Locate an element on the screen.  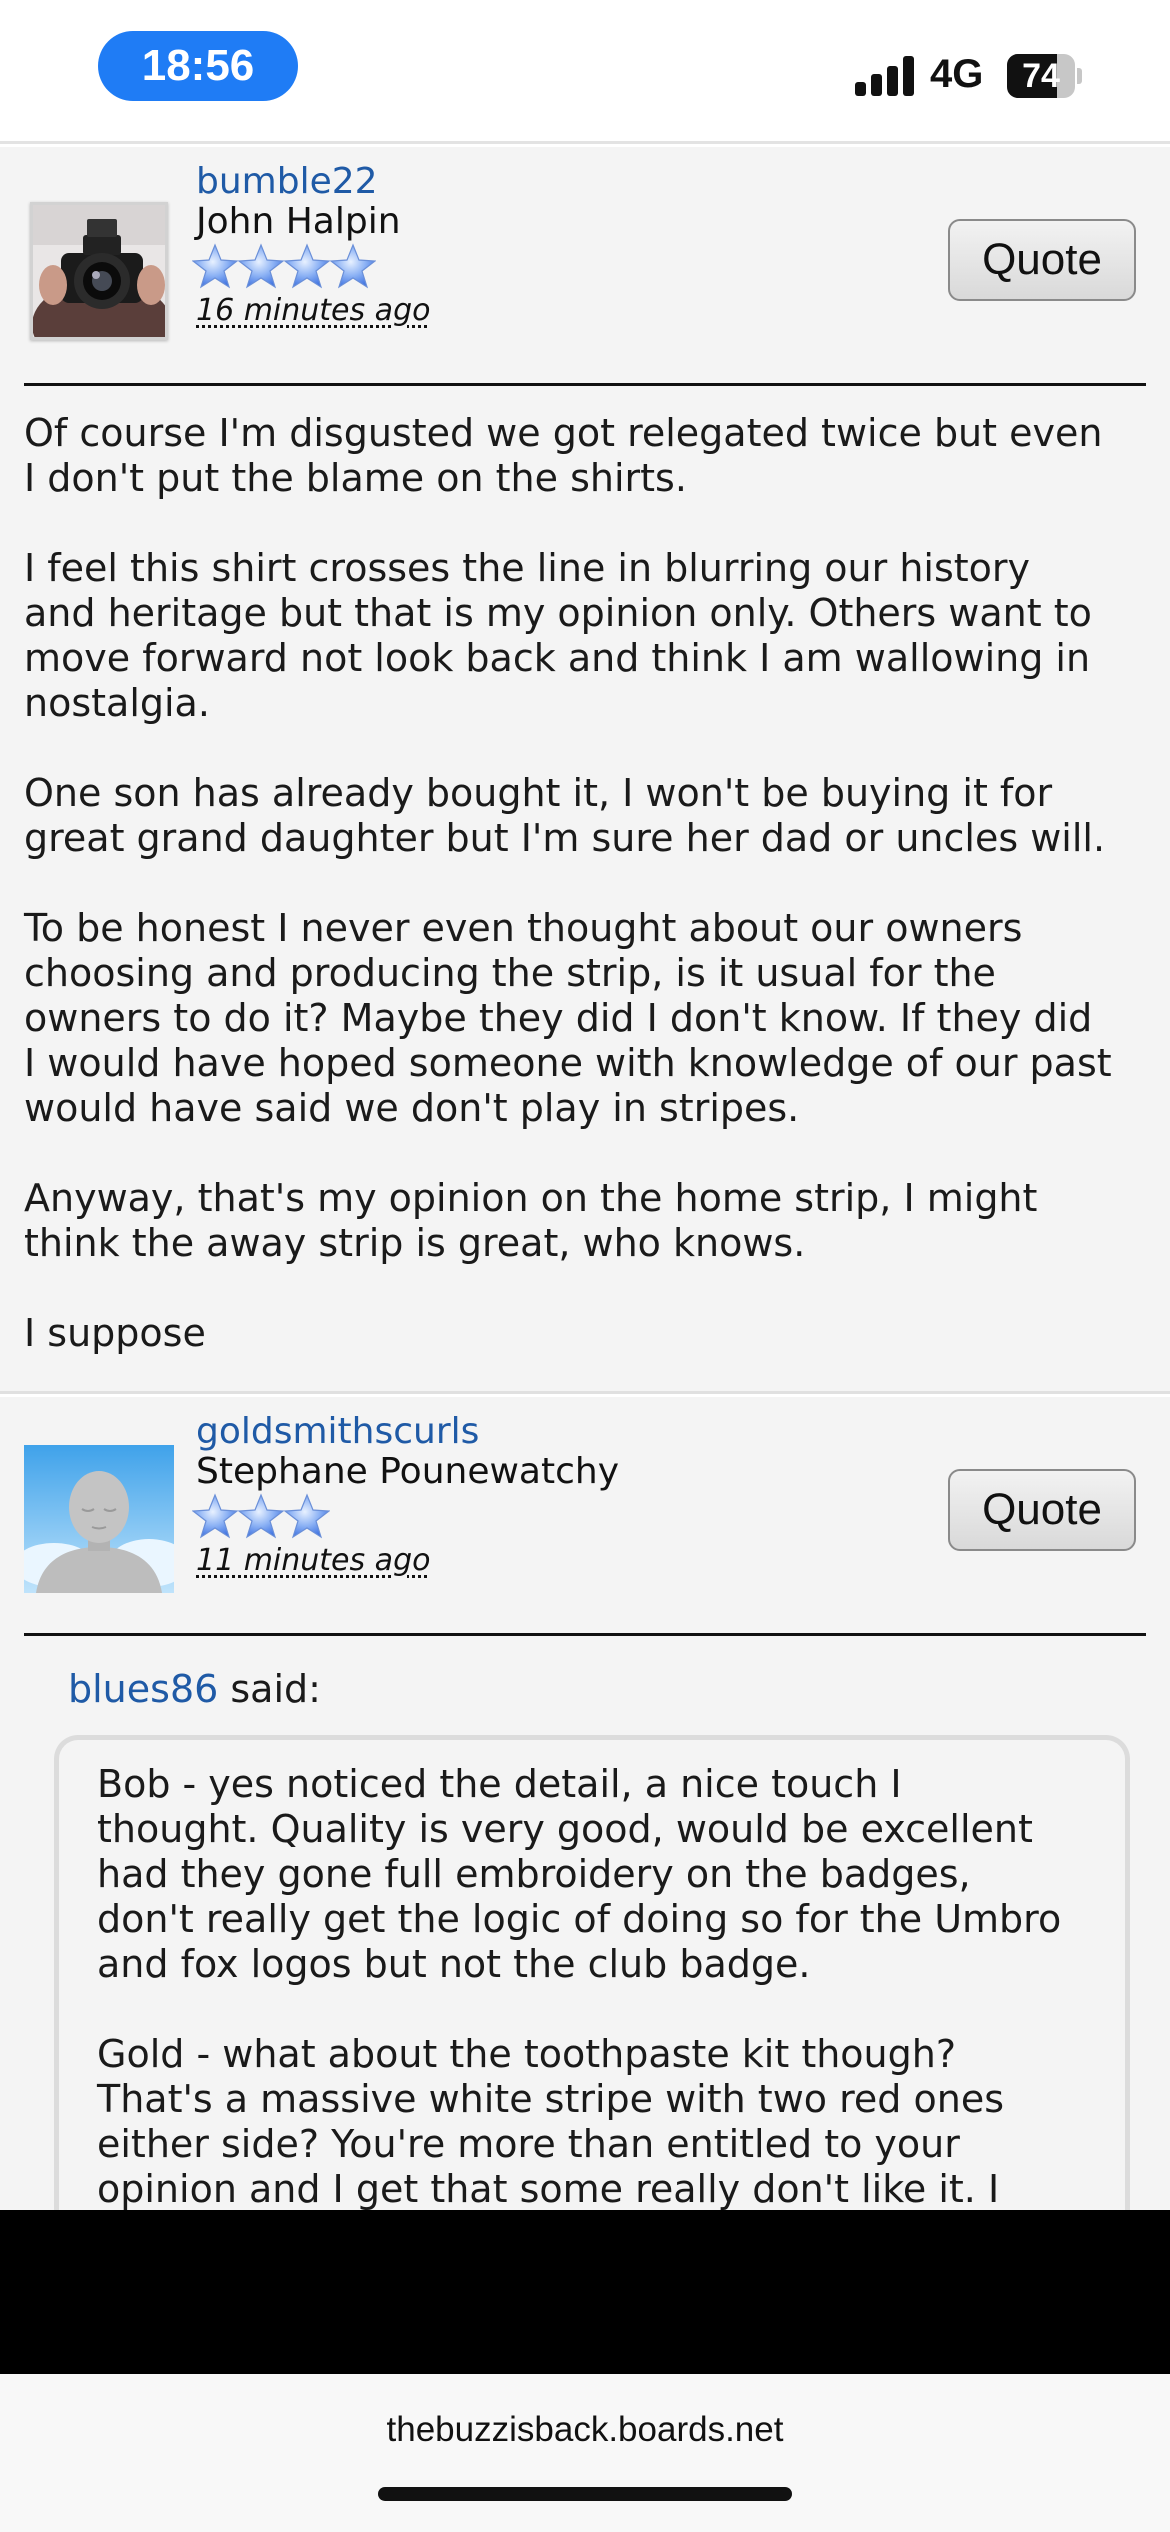
post-paragraph: I suppose is located at coordinates (115, 1333).